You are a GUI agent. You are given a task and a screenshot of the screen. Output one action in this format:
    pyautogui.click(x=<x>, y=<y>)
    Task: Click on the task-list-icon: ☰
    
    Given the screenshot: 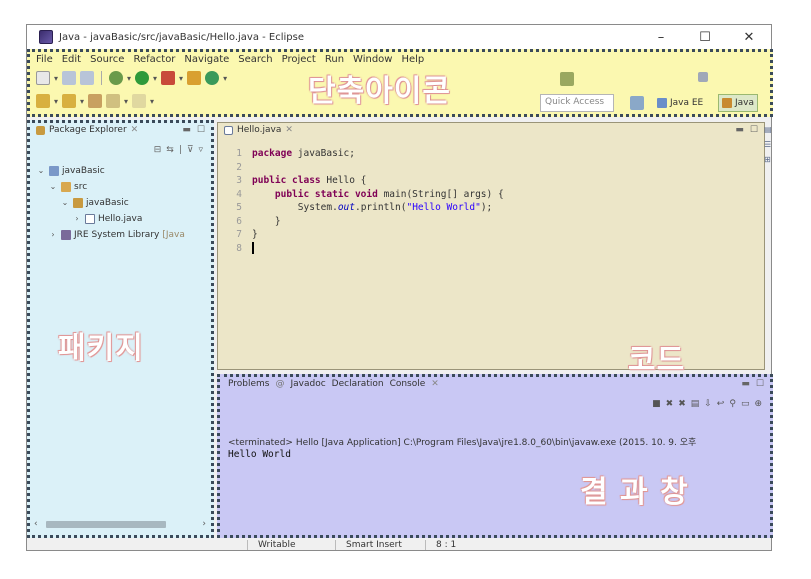 What is the action you would take?
    pyautogui.click(x=768, y=144)
    